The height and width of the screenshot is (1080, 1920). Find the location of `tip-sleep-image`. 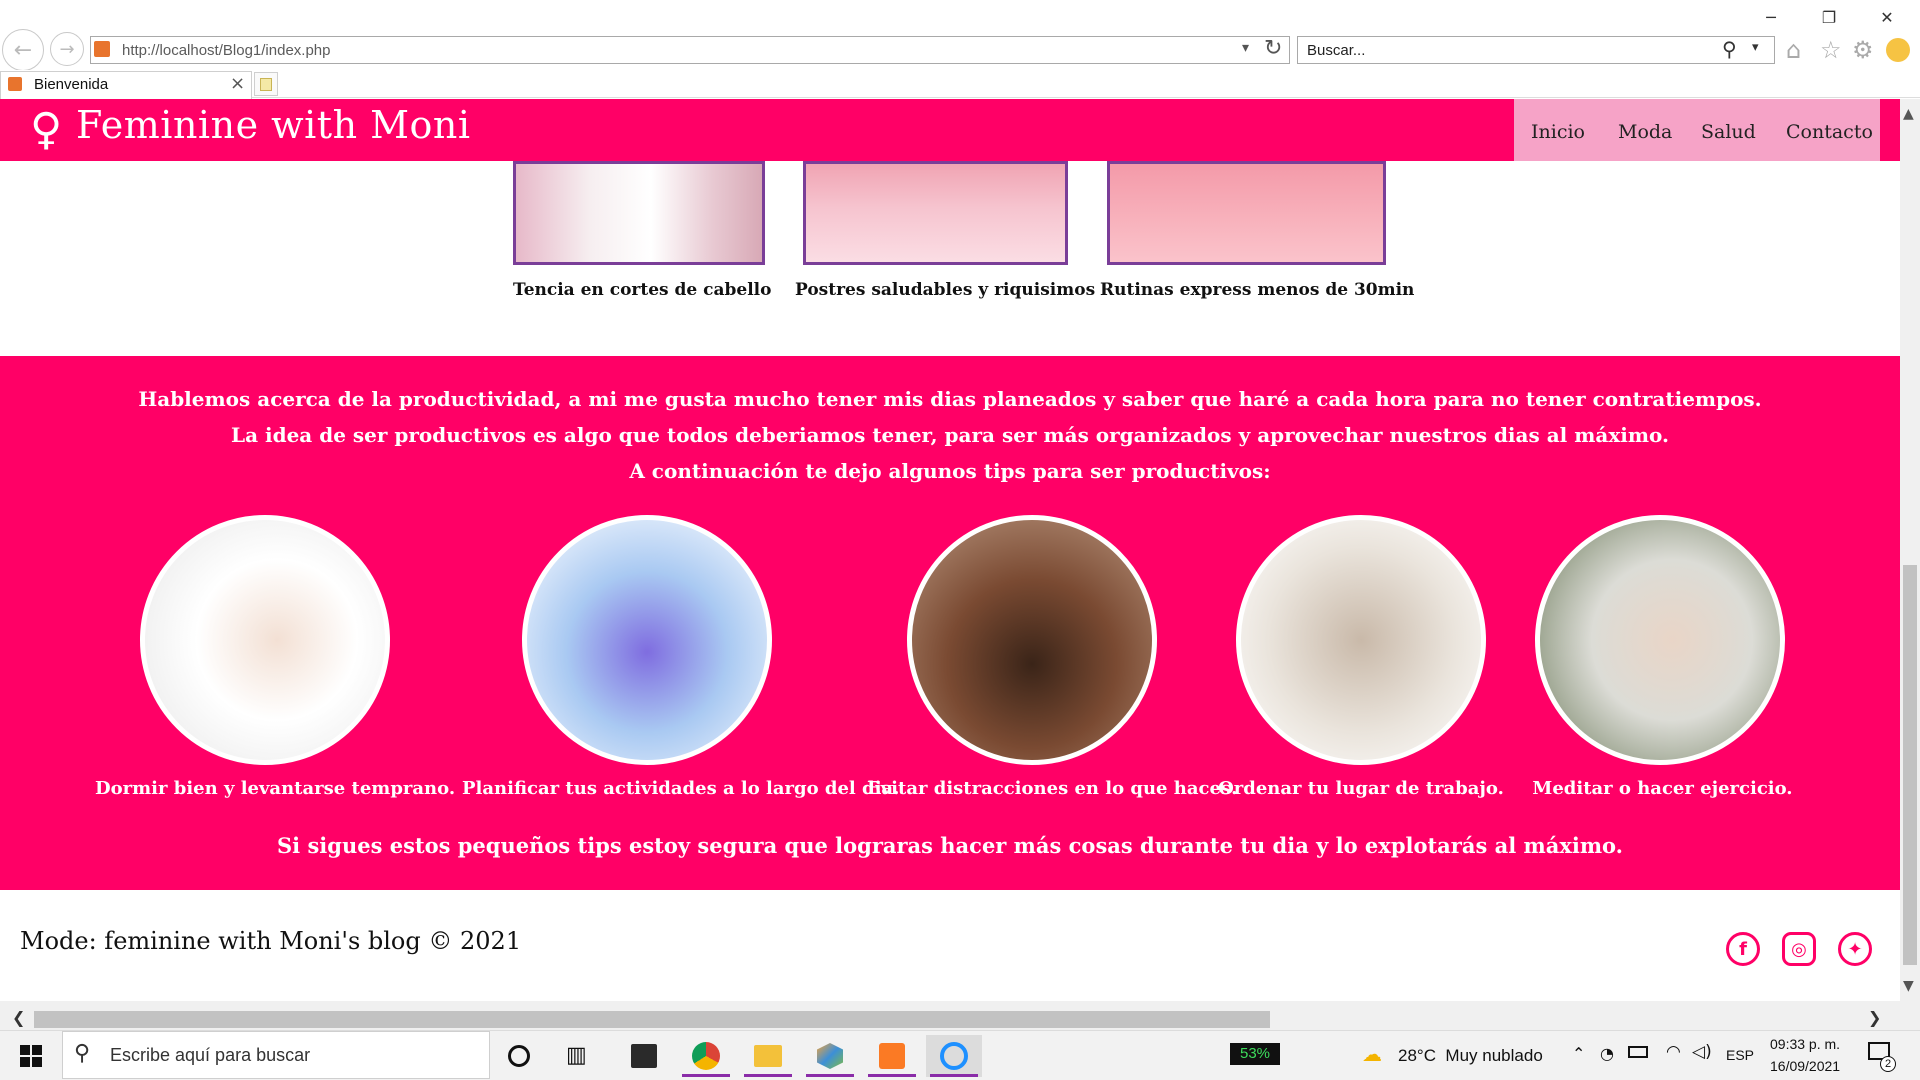

tip-sleep-image is located at coordinates (265, 640).